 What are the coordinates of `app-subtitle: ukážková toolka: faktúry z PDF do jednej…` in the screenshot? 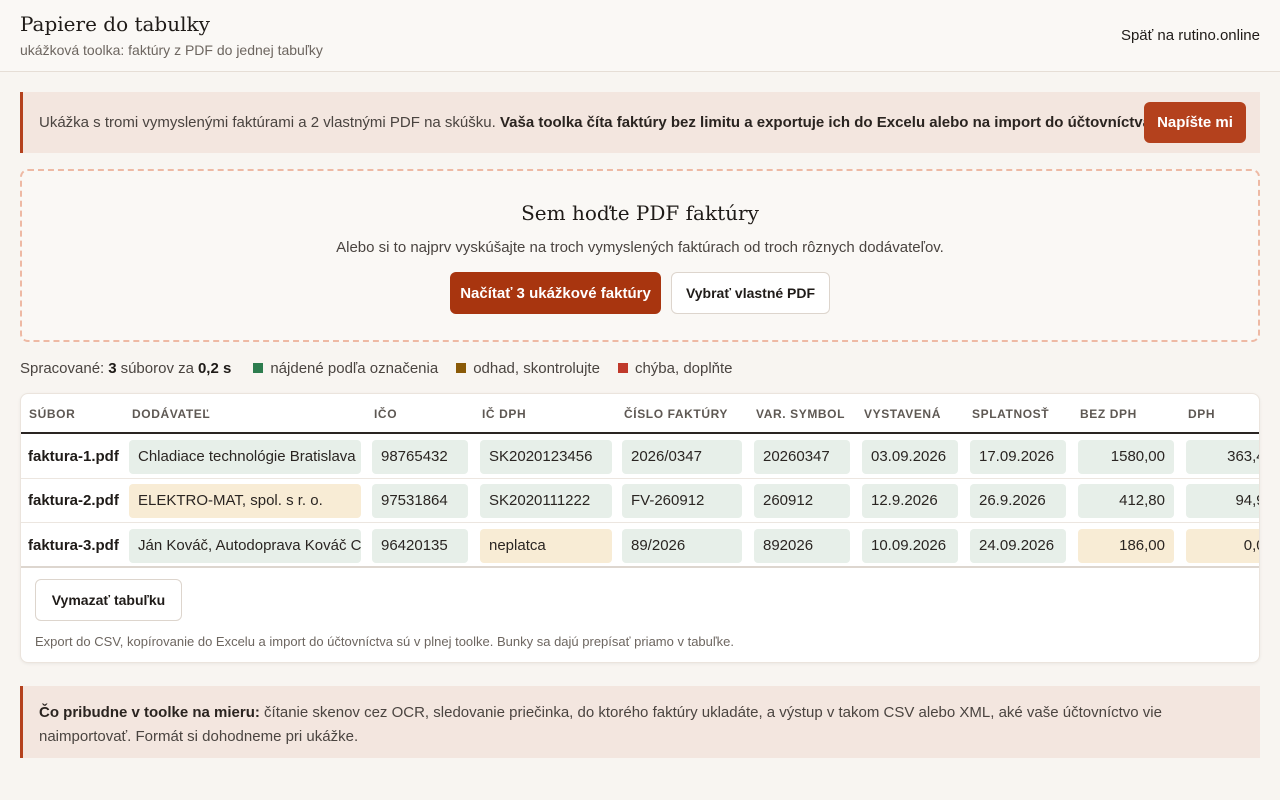 It's located at (171, 50).